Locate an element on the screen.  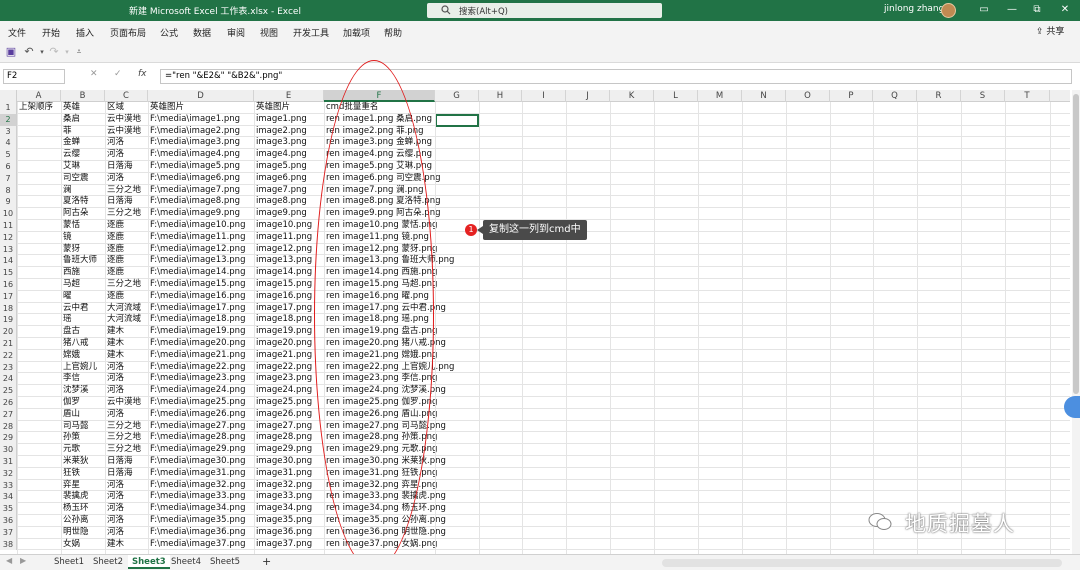
row-header: 33 is located at coordinates (8, 485).